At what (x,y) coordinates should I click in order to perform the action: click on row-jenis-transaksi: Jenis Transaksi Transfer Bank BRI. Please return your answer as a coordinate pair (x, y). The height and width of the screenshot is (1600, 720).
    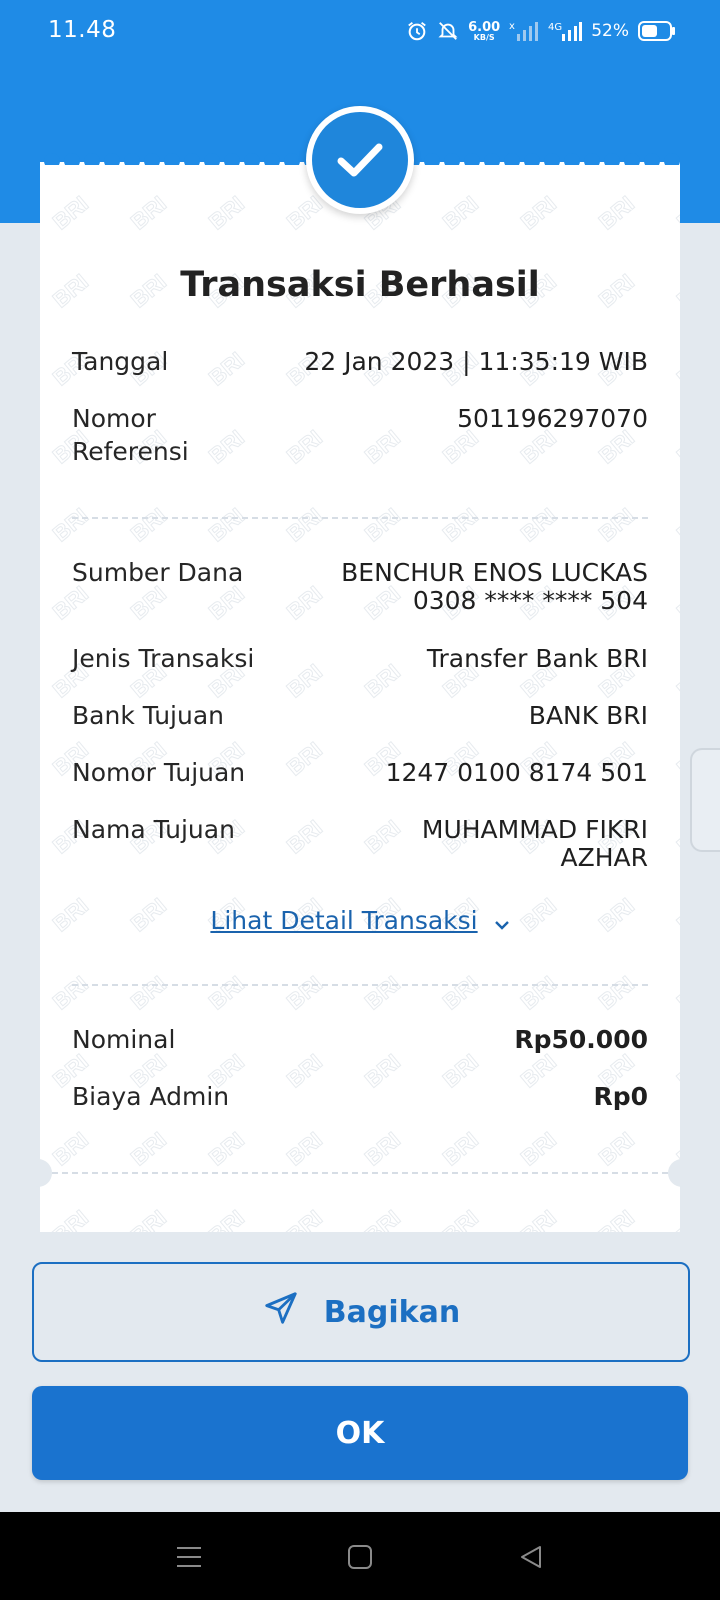
    Looking at the image, I should click on (360, 659).